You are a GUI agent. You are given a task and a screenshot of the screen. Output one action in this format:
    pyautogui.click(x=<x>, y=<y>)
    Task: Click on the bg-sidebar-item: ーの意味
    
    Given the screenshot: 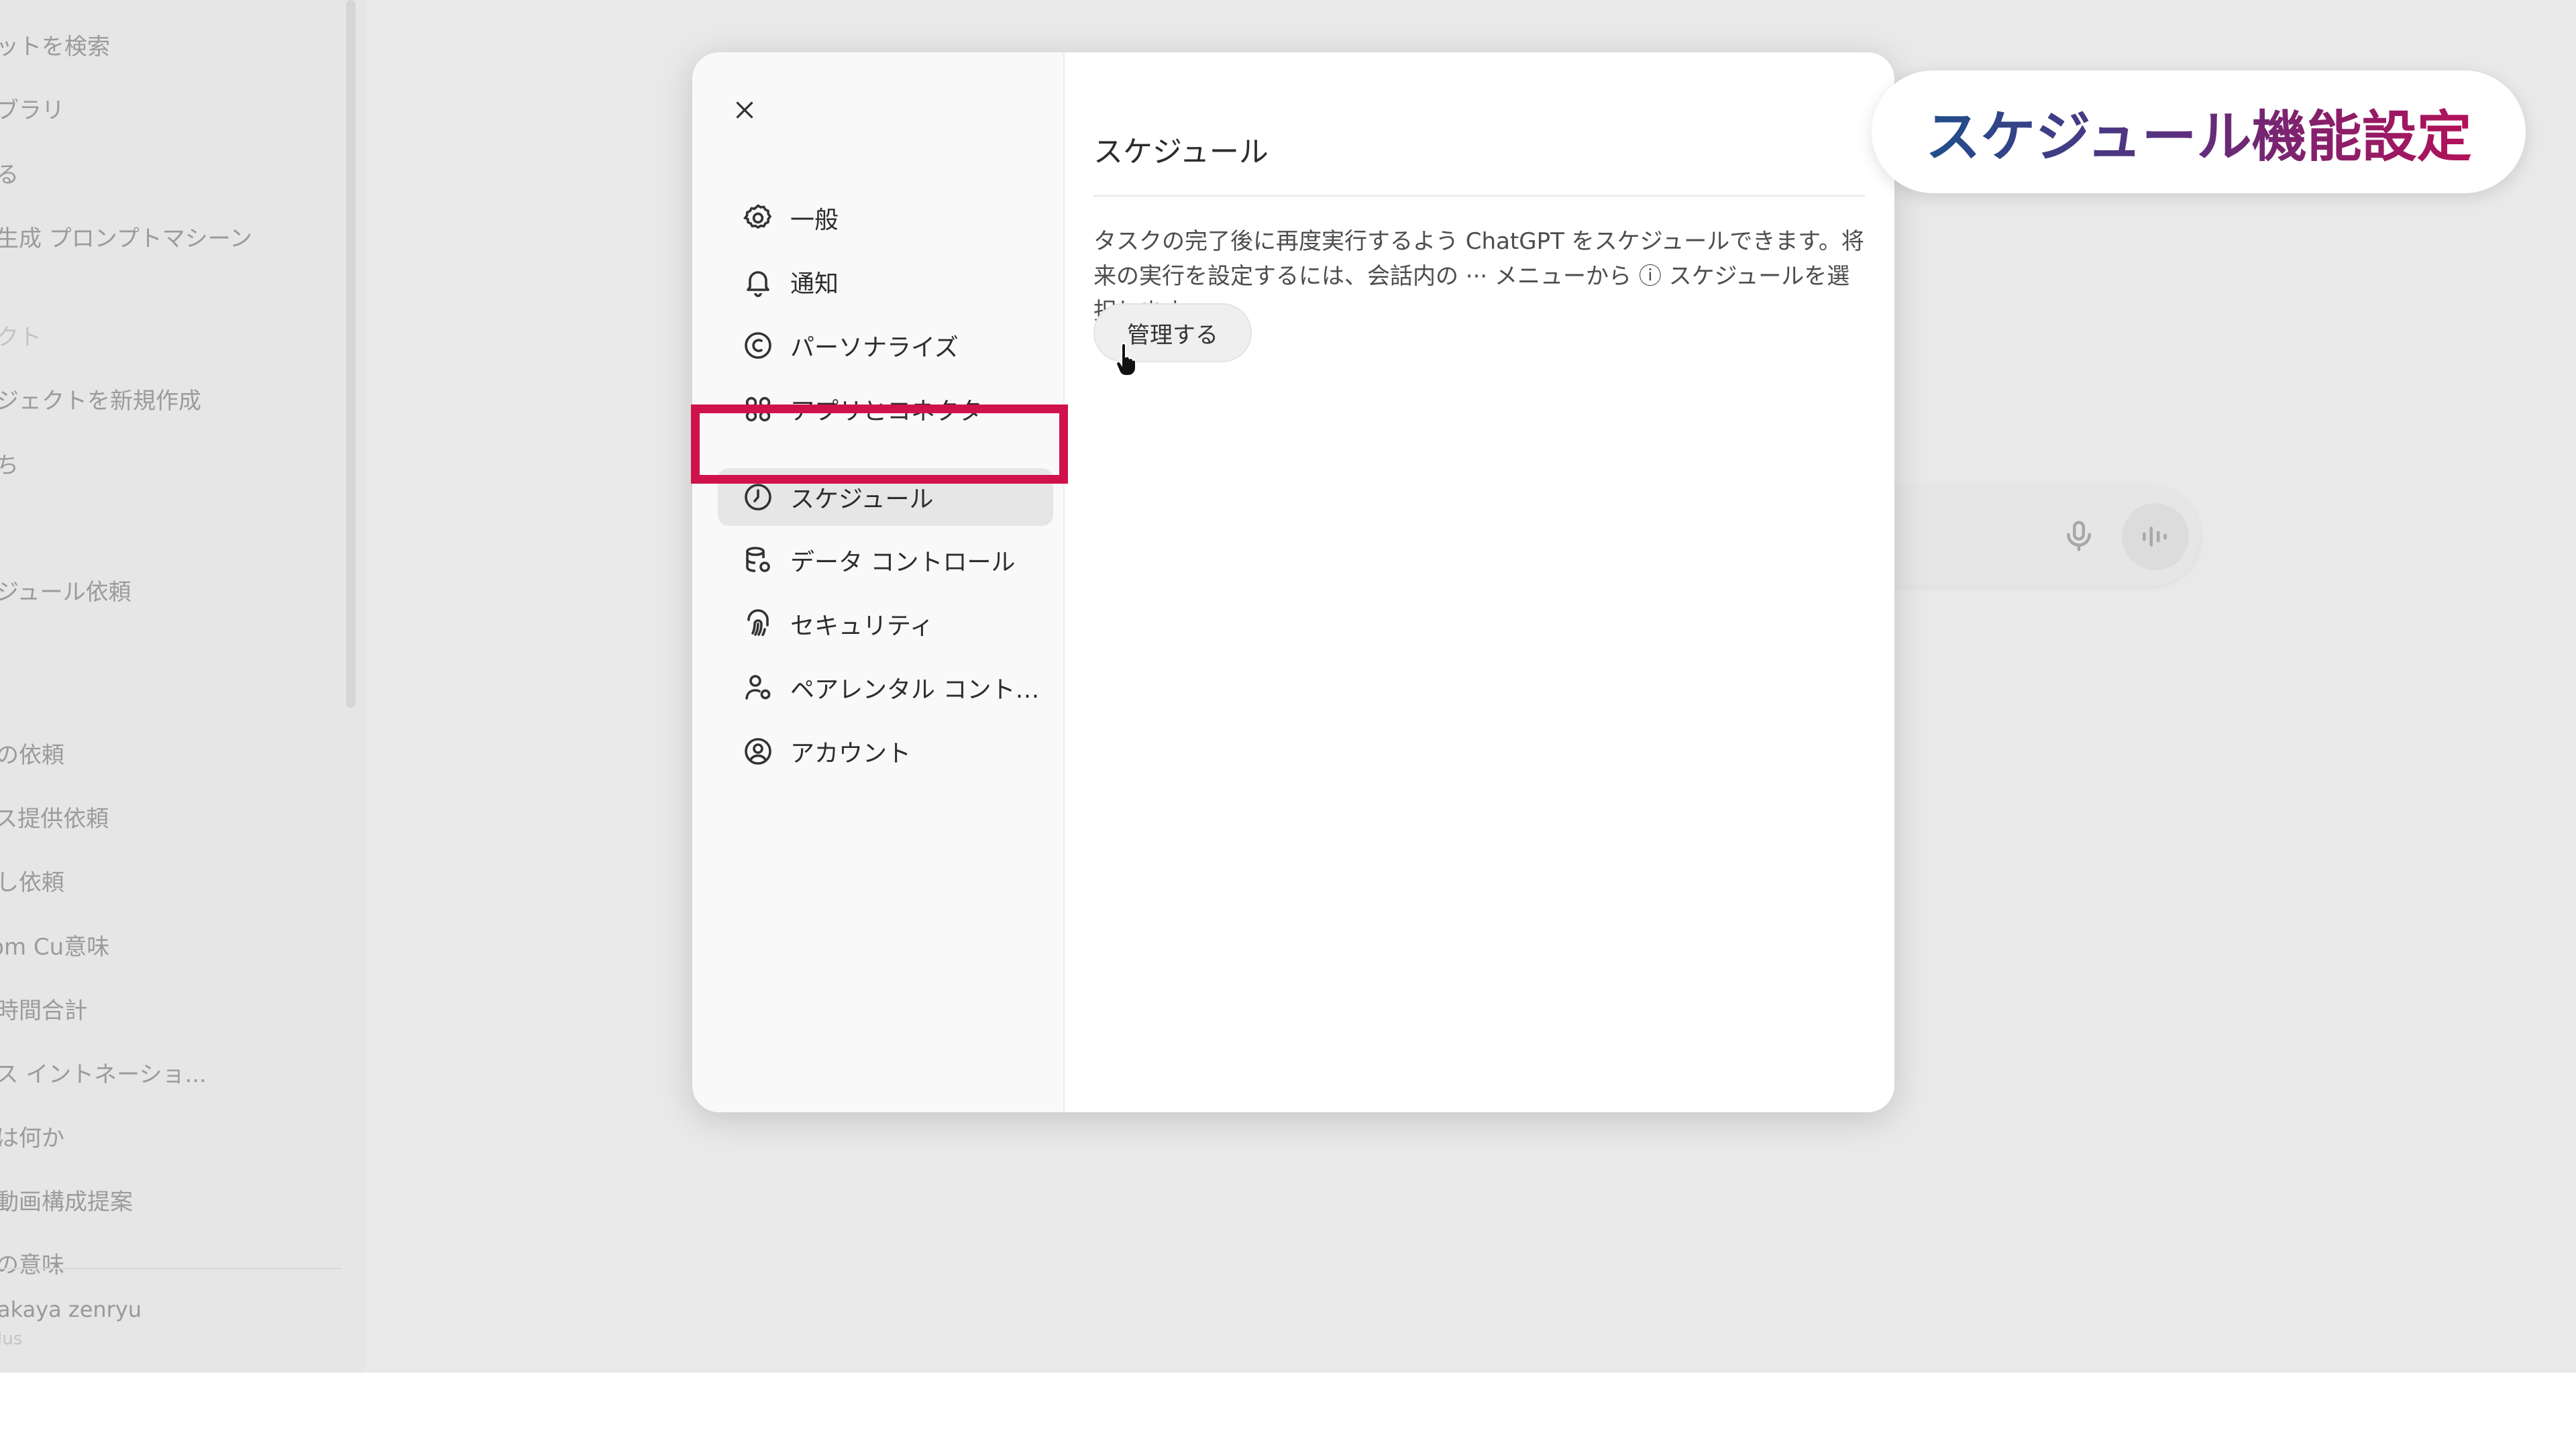 What is the action you would take?
    pyautogui.click(x=32, y=1265)
    